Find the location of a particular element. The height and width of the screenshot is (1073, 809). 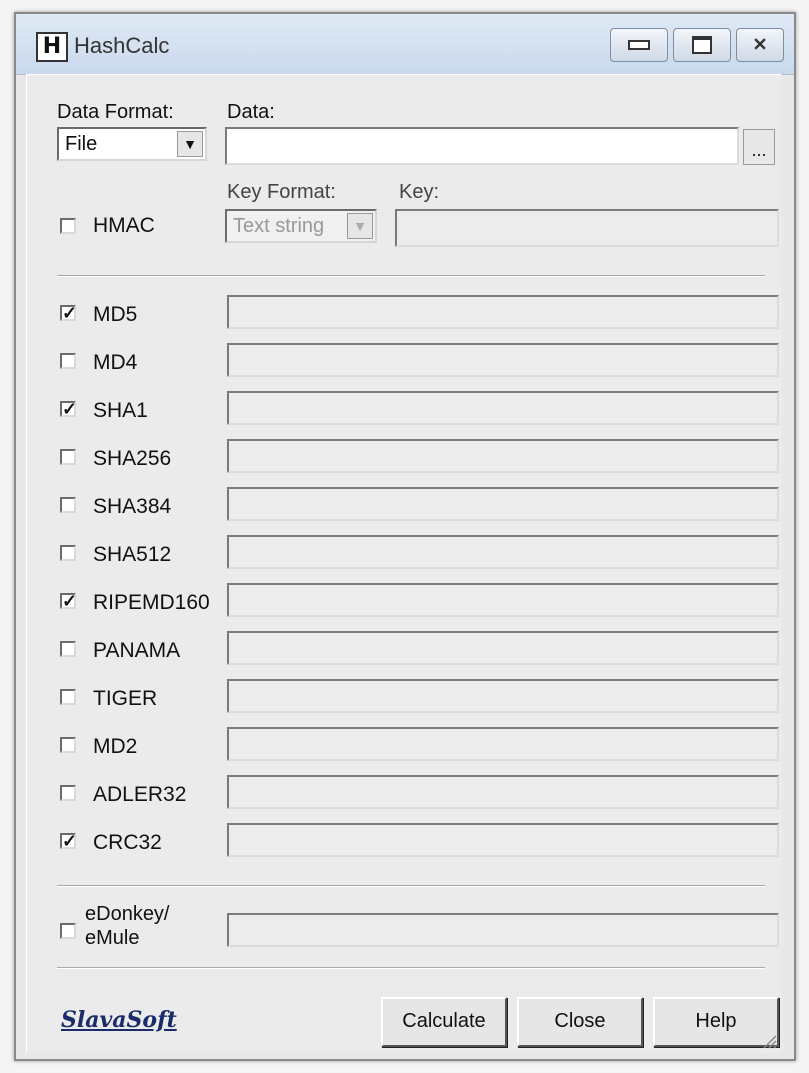

hash-row-sha384: SHA384 is located at coordinates (404, 507).